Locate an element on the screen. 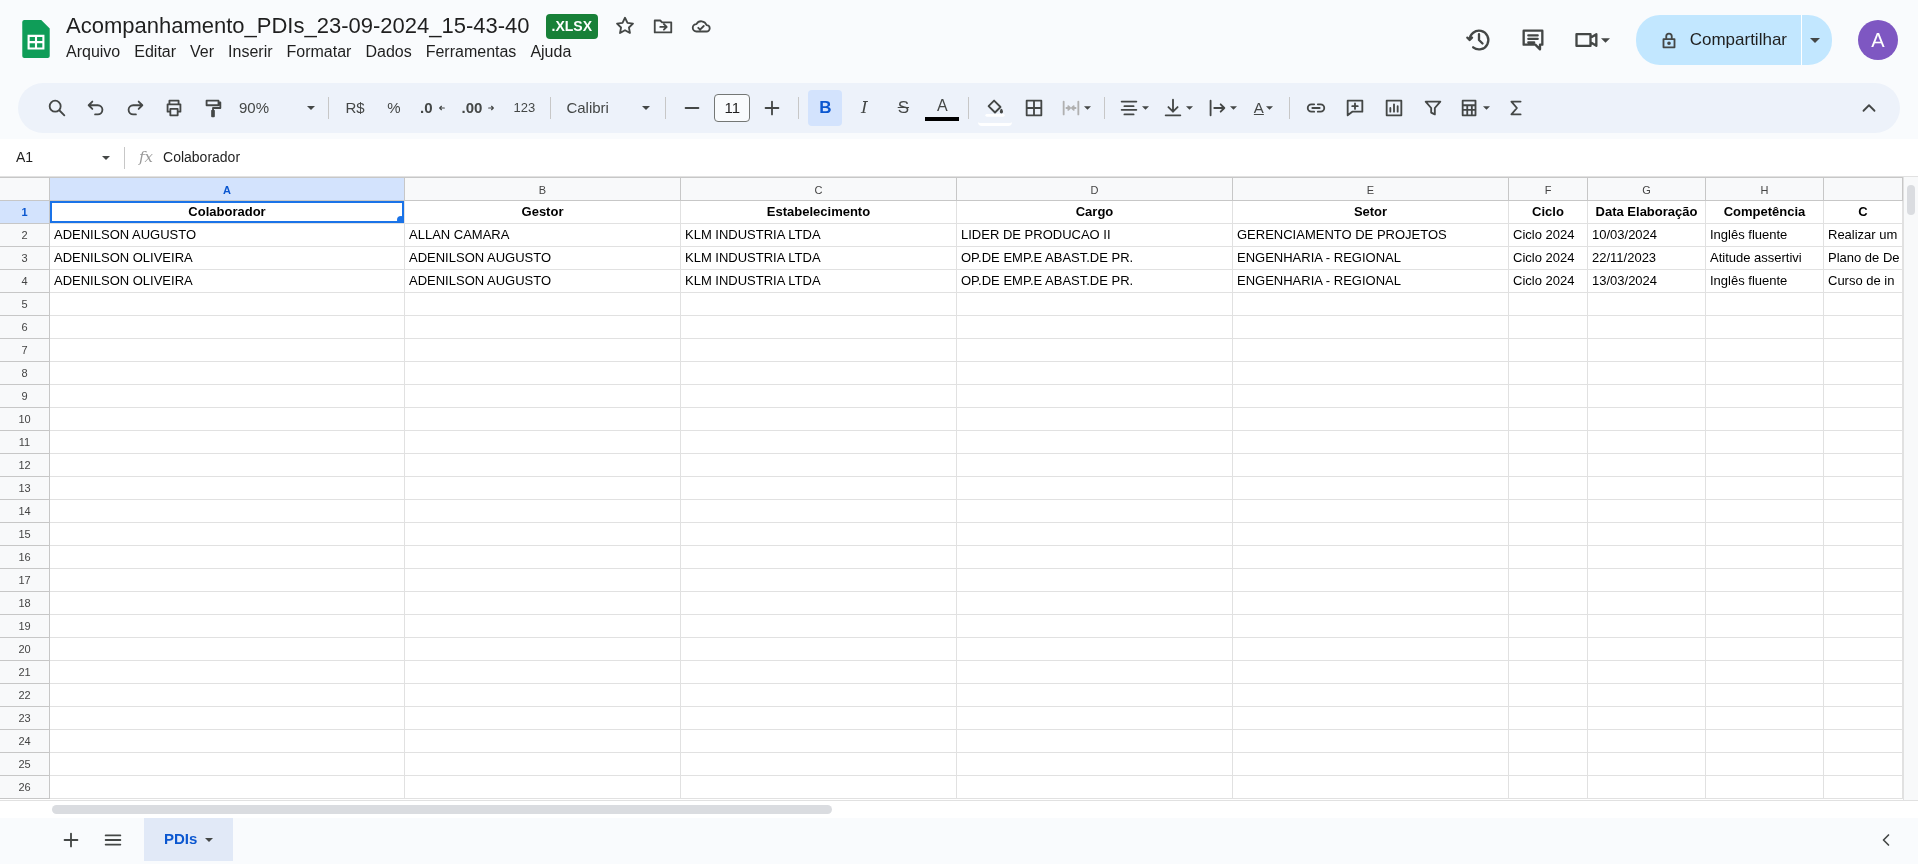 The height and width of the screenshot is (864, 1918). column-header: H is located at coordinates (1765, 189).